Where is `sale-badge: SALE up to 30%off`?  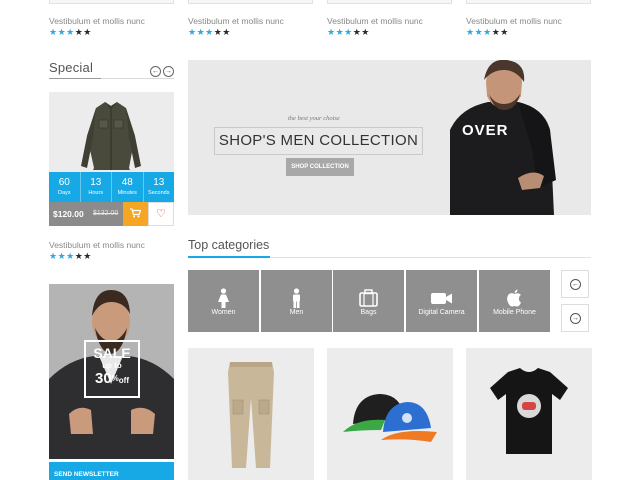 sale-badge: SALE up to 30%off is located at coordinates (112, 369).